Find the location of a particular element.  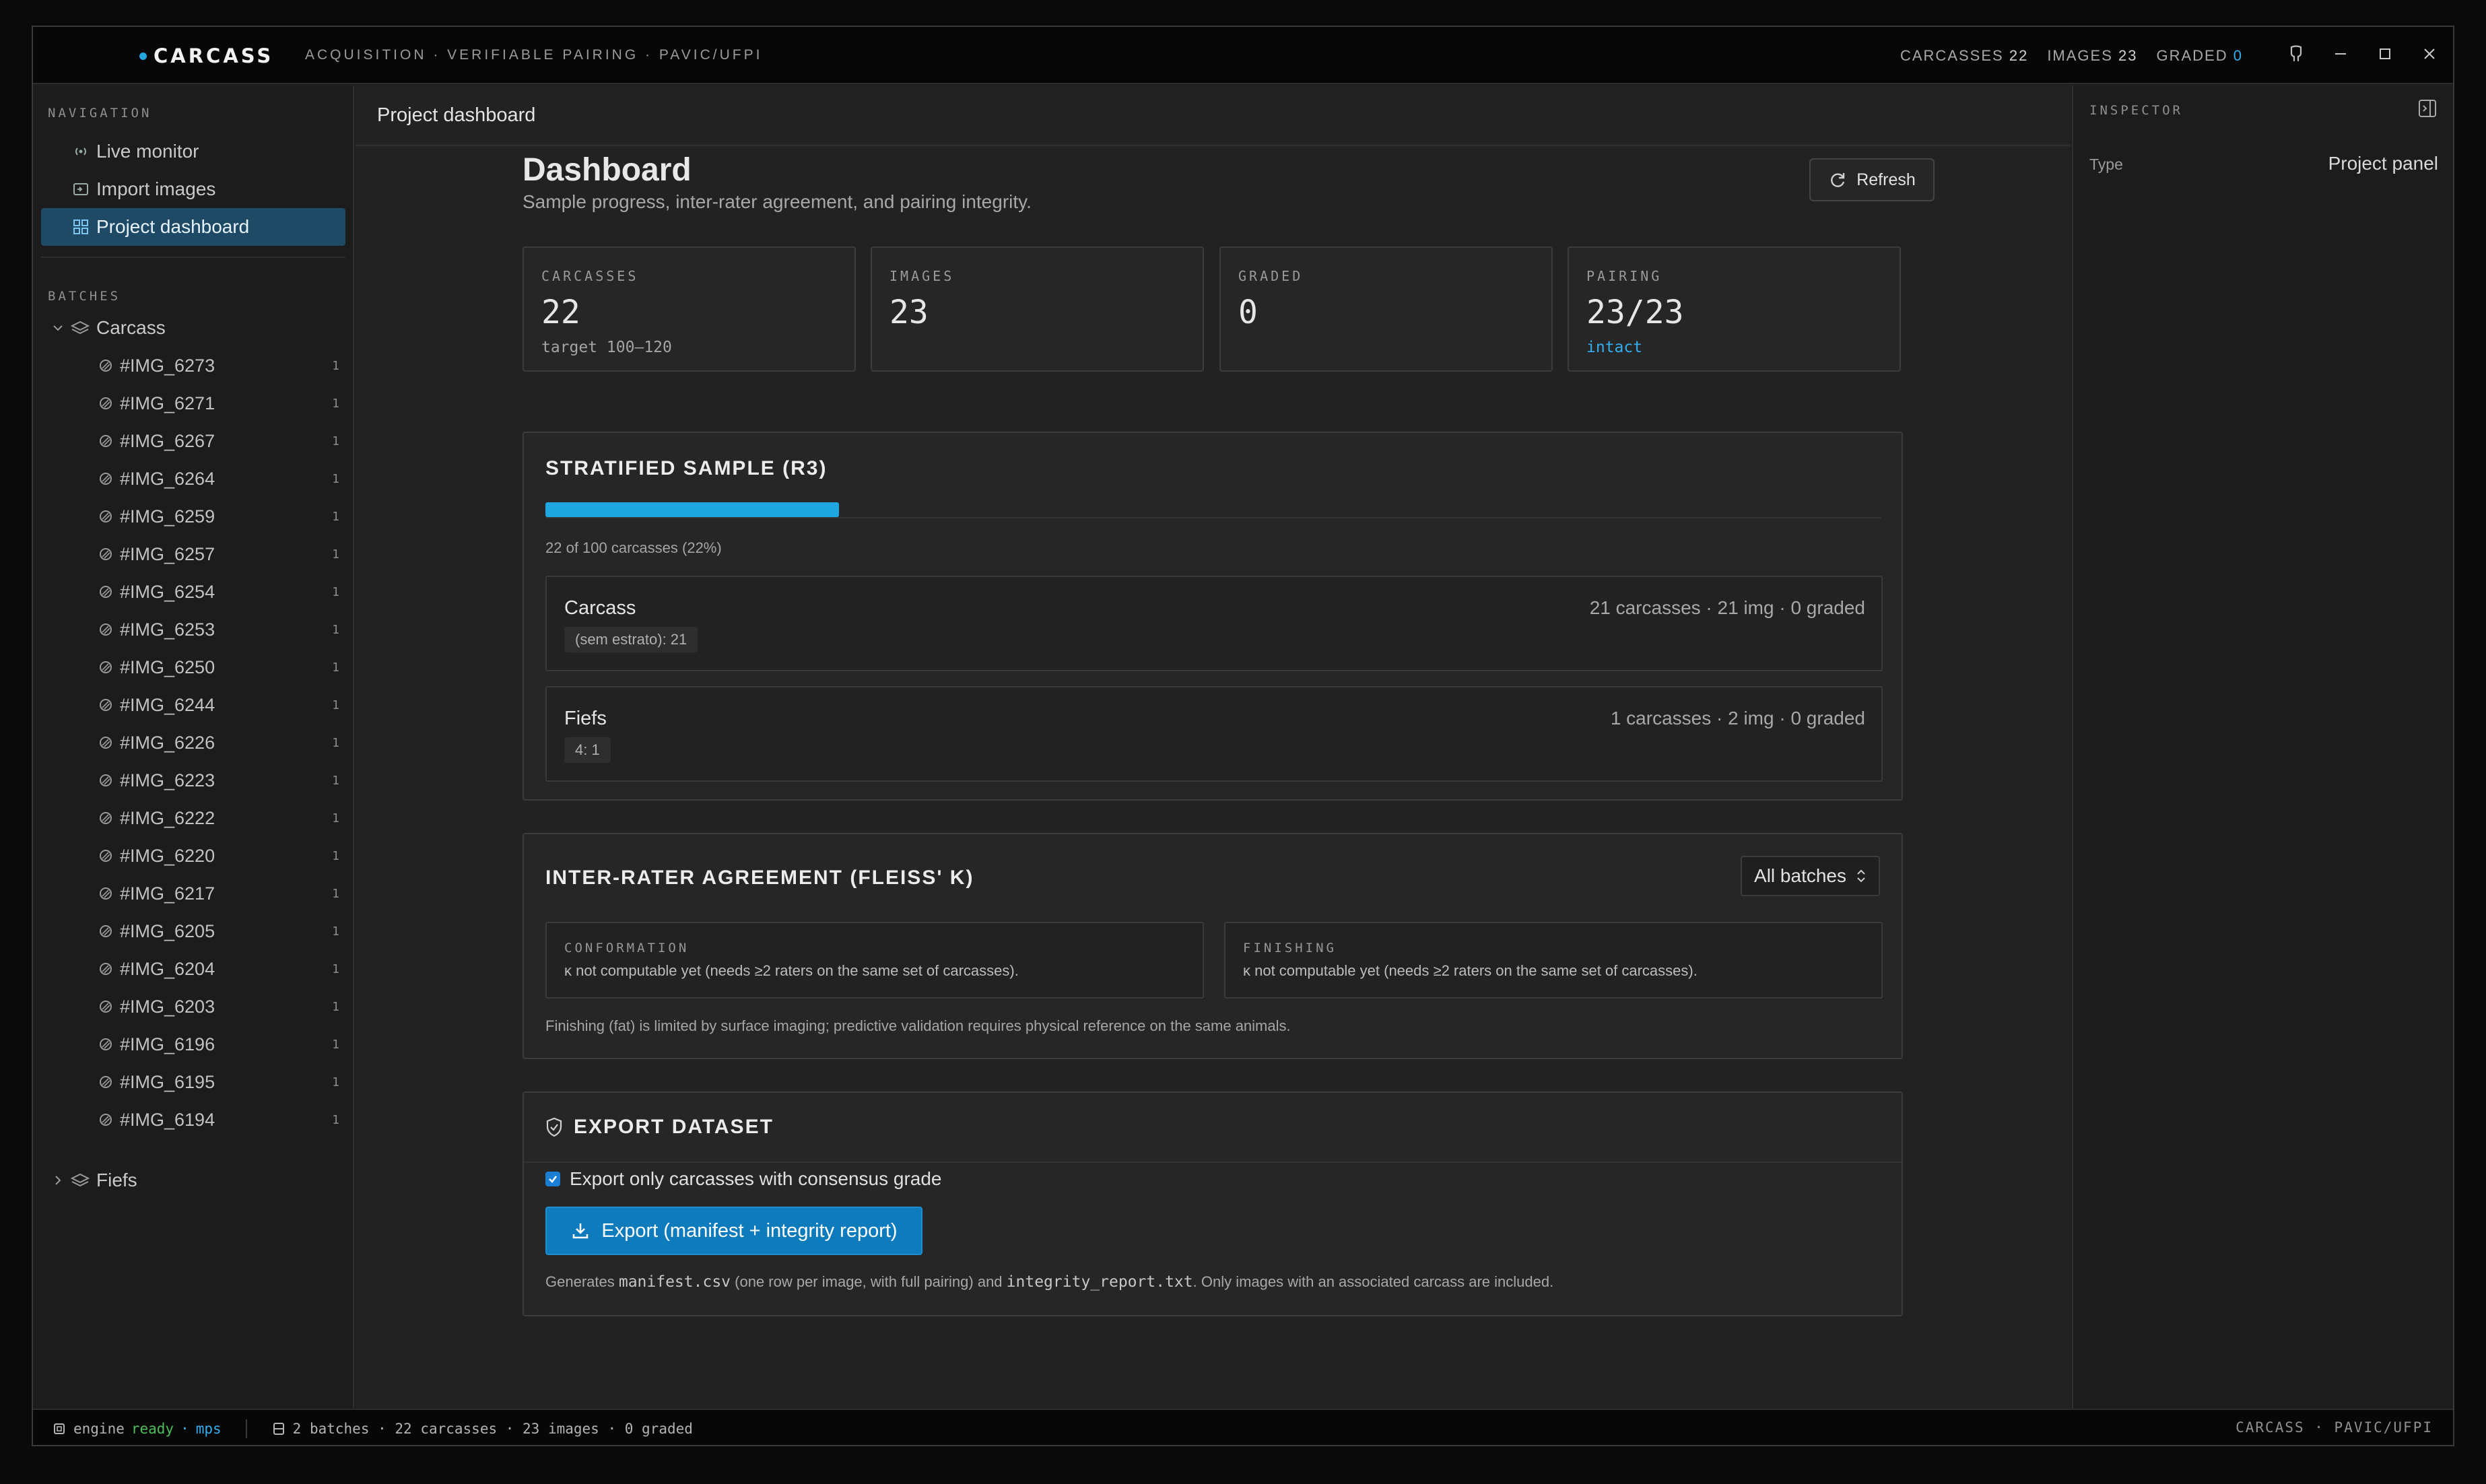

export-button: Export (manifest + integrity report) is located at coordinates (734, 1231).